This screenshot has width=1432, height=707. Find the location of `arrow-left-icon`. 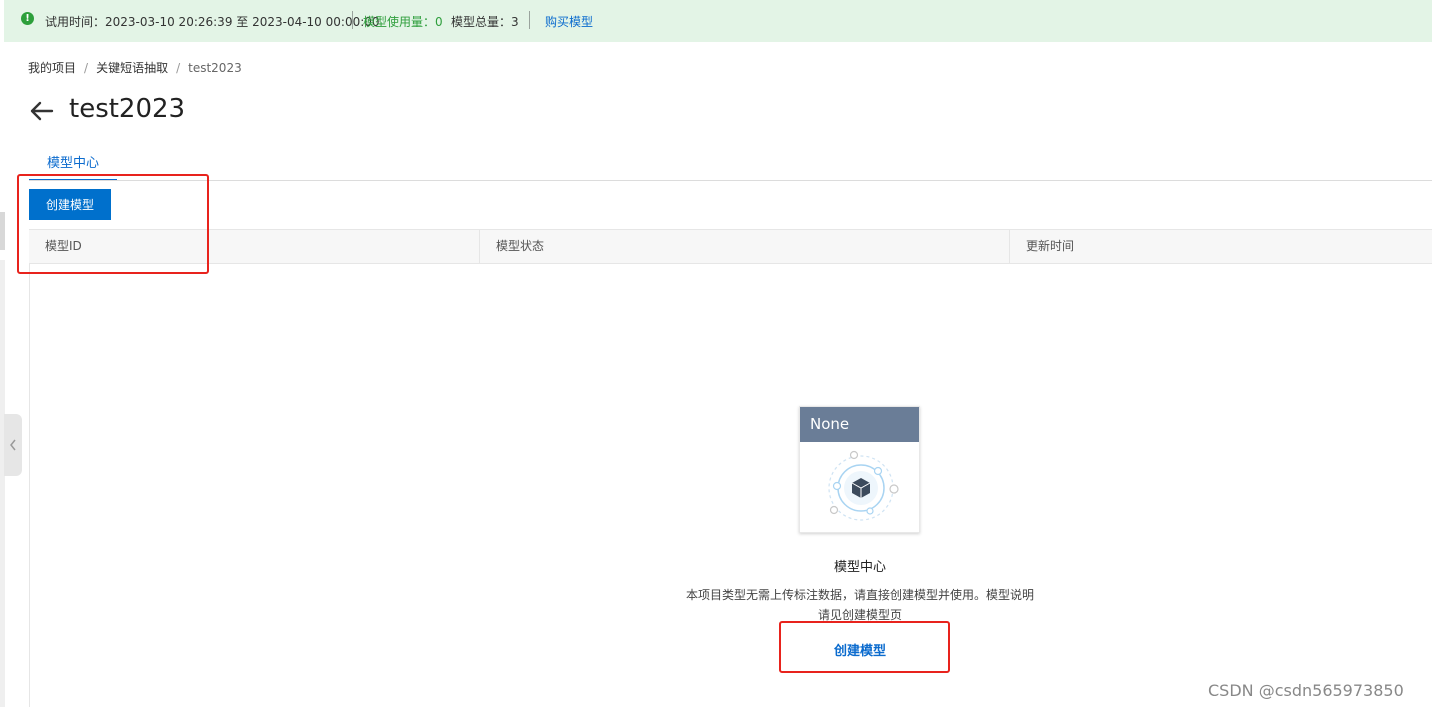

arrow-left-icon is located at coordinates (41, 111).